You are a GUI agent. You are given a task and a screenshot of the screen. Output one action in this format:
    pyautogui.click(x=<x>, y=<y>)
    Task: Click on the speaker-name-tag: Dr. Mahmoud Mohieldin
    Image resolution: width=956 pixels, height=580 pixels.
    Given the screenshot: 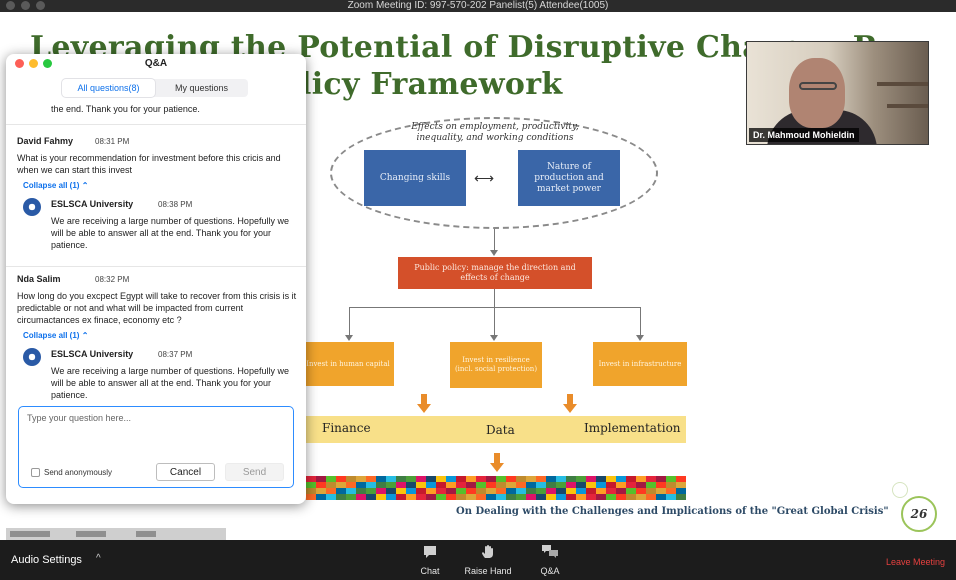 What is the action you would take?
    pyautogui.click(x=804, y=135)
    